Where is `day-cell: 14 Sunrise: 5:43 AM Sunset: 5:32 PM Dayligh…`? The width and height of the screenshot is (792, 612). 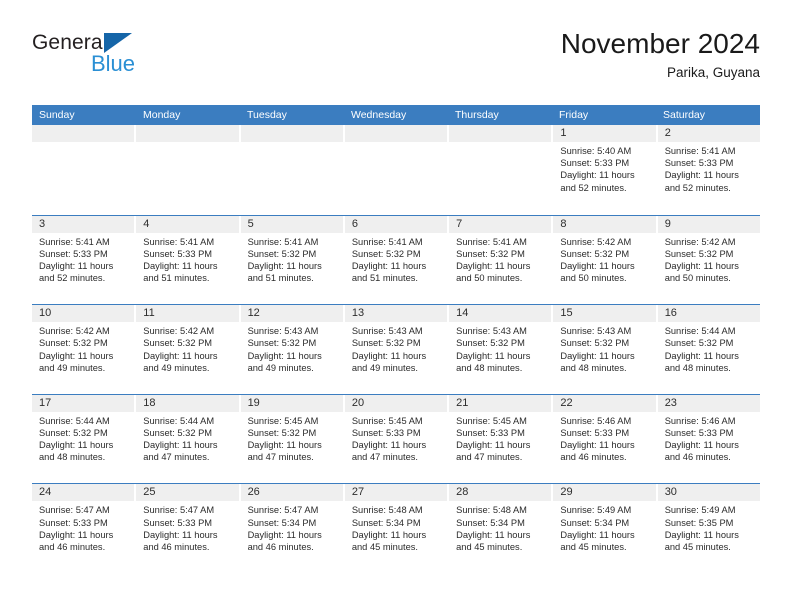 day-cell: 14 Sunrise: 5:43 AM Sunset: 5:32 PM Dayligh… is located at coordinates (501, 349).